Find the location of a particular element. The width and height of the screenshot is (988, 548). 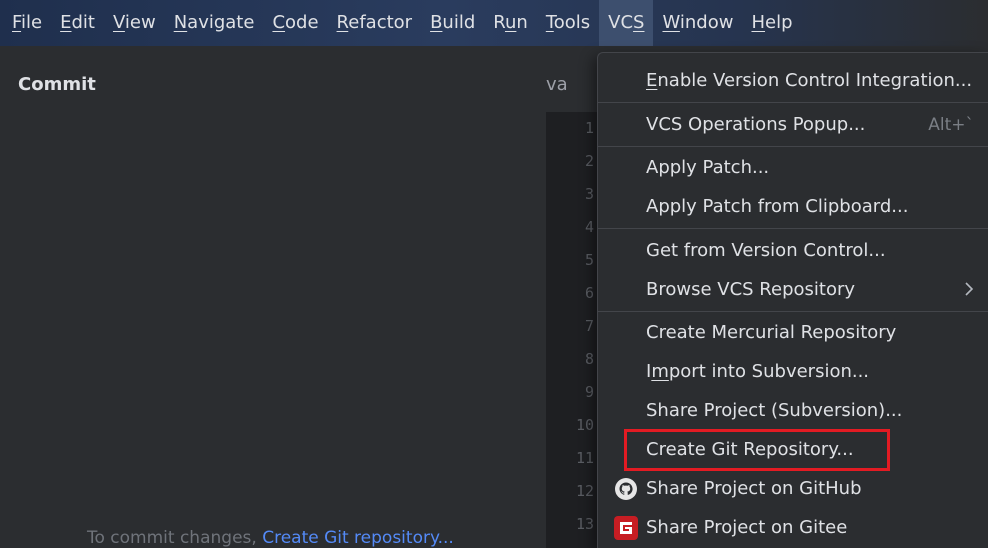

line-number: 8 is located at coordinates (589, 359).